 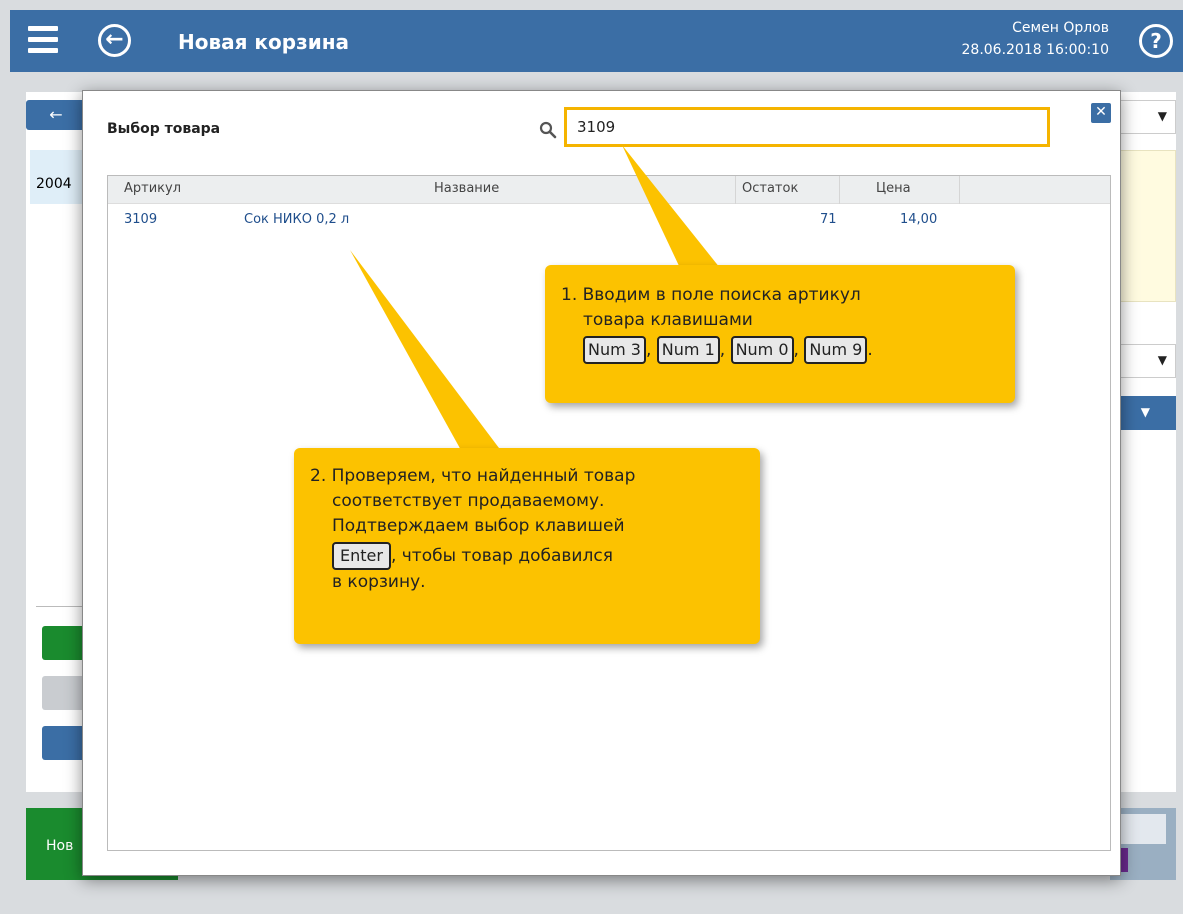 I want to click on user-name: Семен Орлов, so click(x=1060, y=28).